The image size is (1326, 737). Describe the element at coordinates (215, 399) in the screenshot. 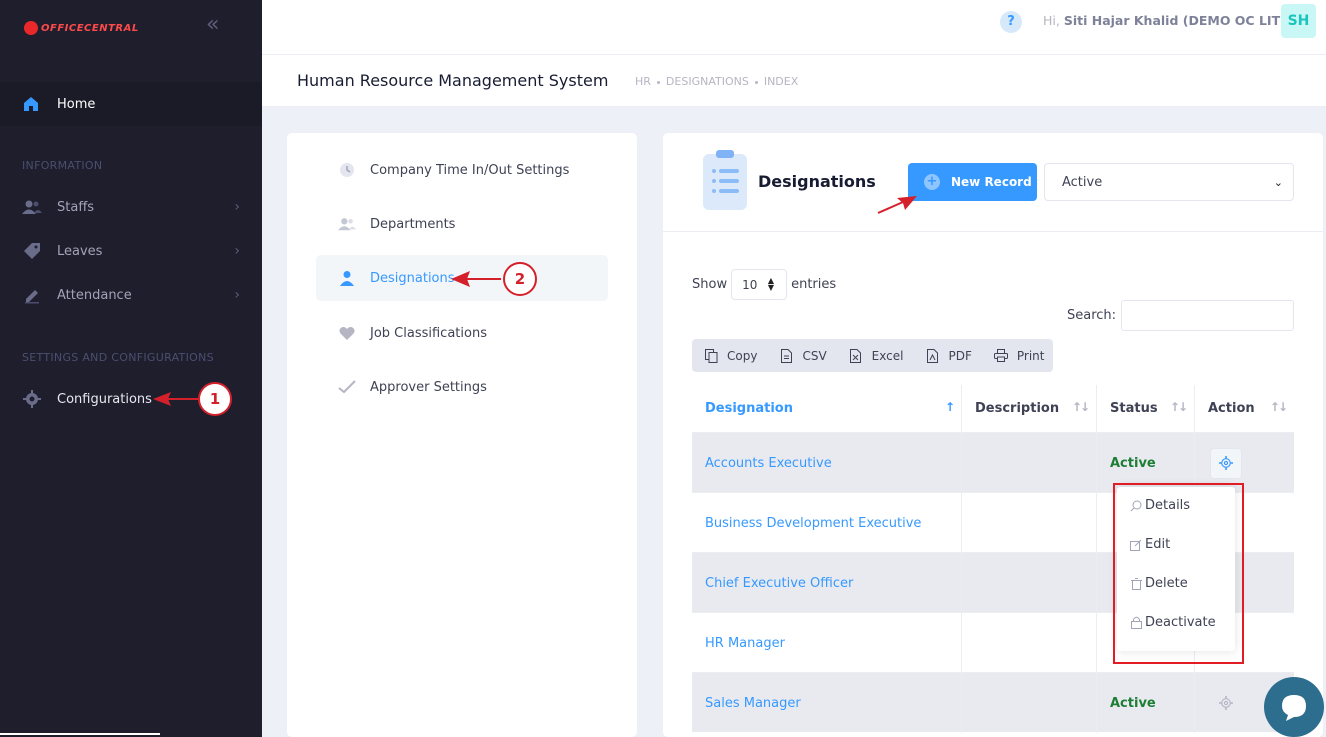

I see `step-marker-1: 1` at that location.